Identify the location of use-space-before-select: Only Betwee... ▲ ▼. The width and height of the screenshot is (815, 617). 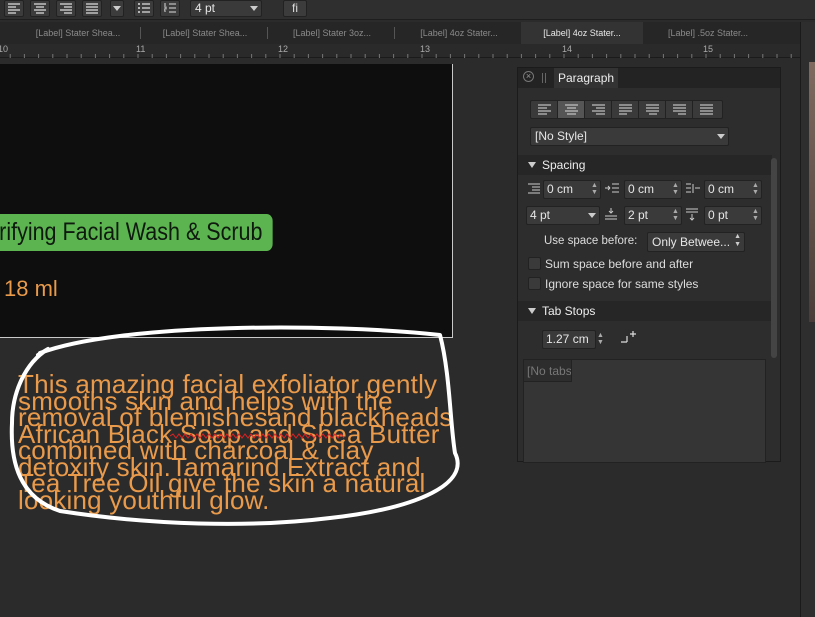
(696, 242).